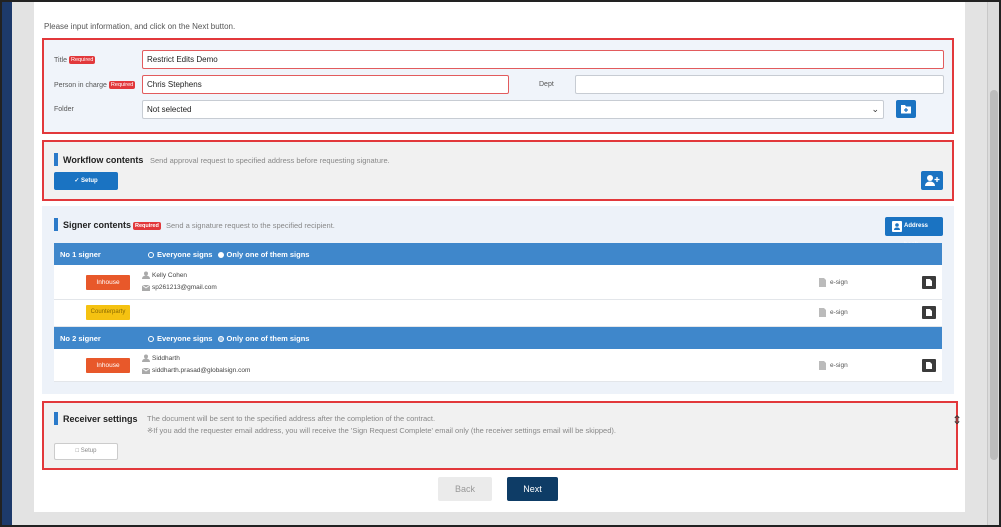  Describe the element at coordinates (103, 160) in the screenshot. I see `workflow-title: Workflow contents` at that location.